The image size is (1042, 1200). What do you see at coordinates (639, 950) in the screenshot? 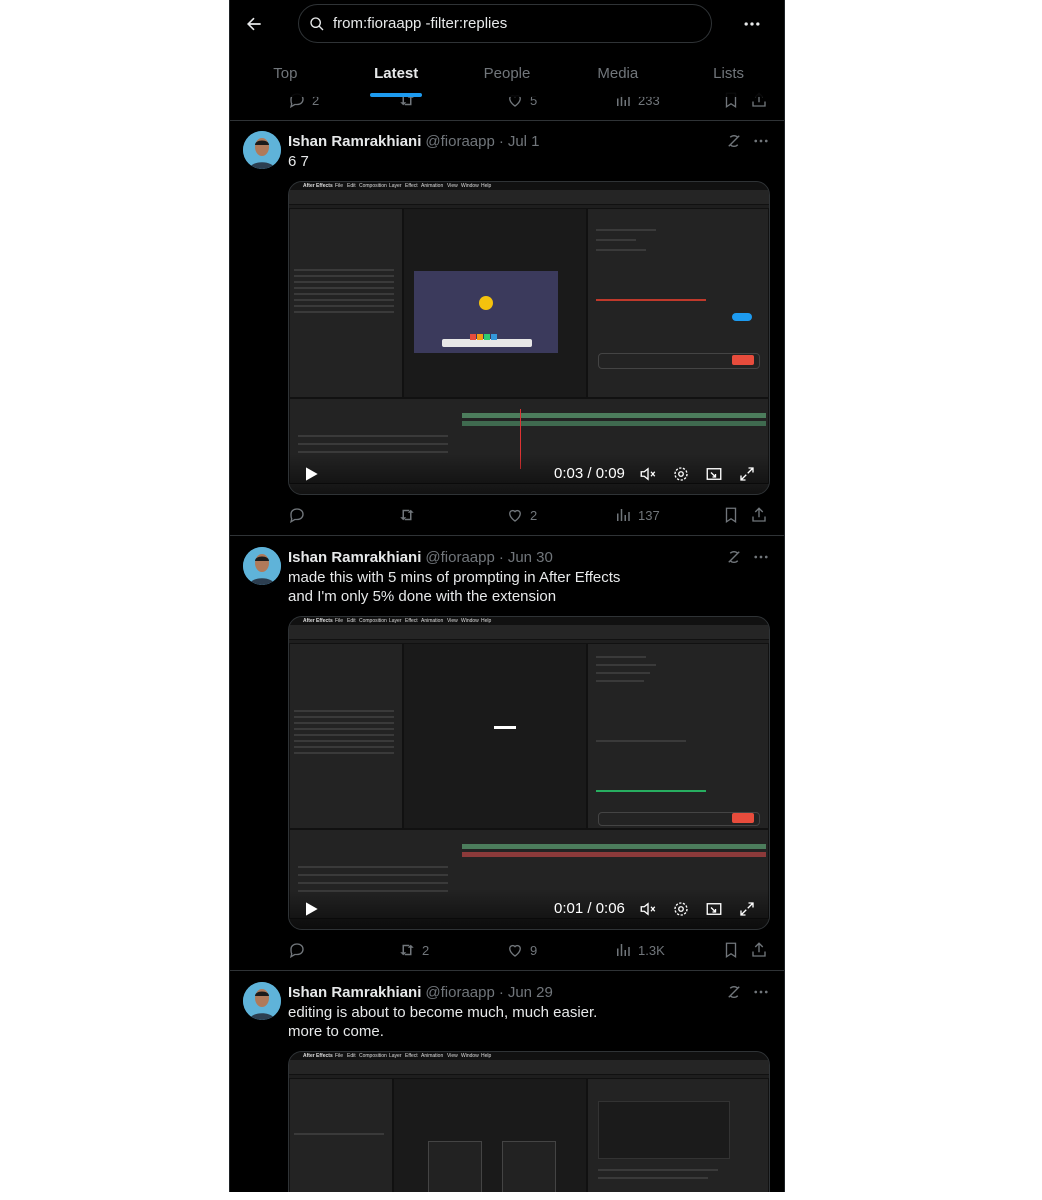
I see `views-button: 1.3K` at bounding box center [639, 950].